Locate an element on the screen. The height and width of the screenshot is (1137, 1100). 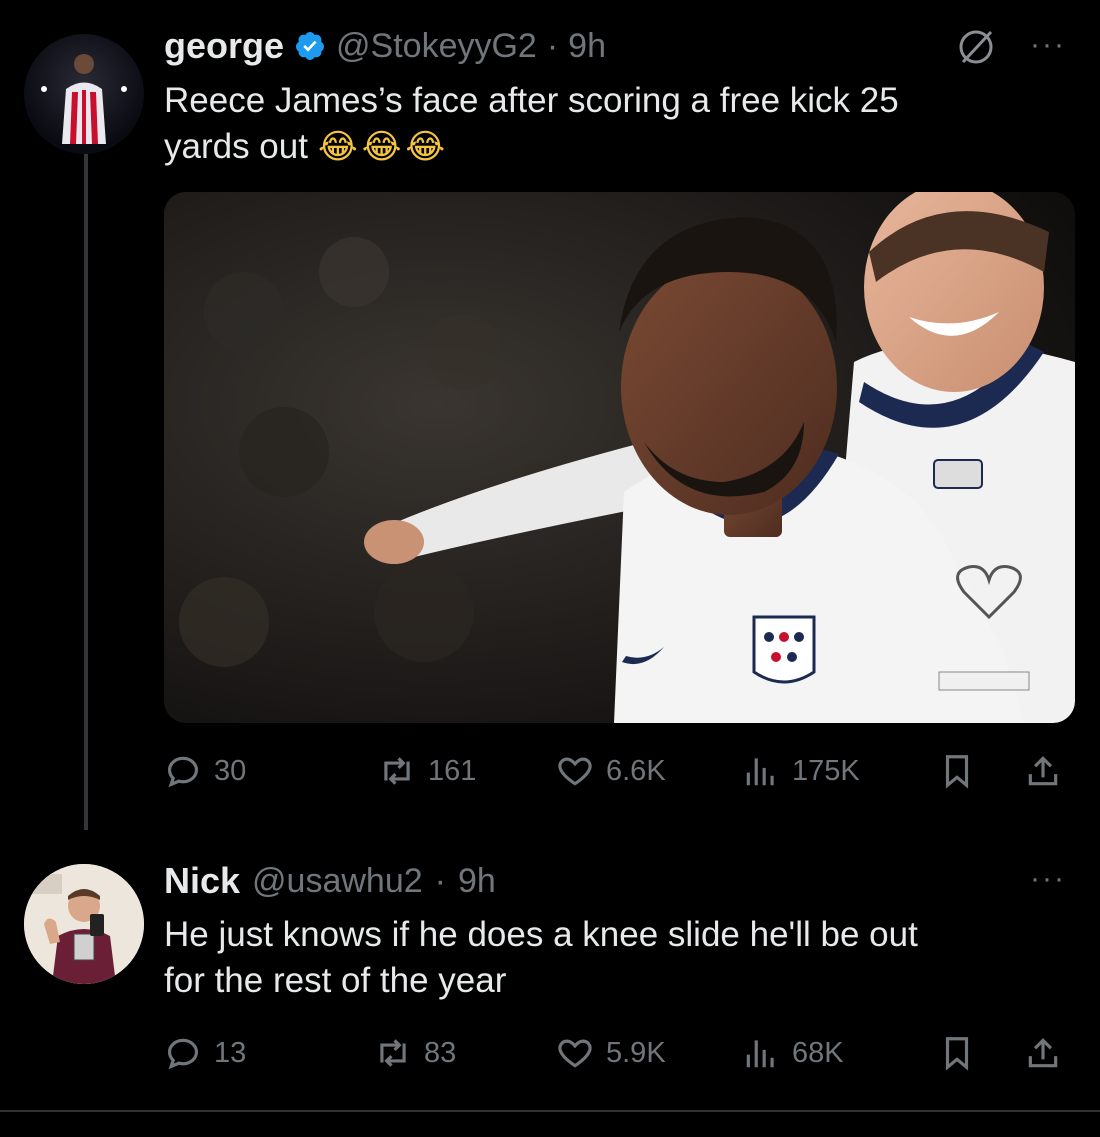
author-handle: @StokeyyG2 is located at coordinates (436, 46).